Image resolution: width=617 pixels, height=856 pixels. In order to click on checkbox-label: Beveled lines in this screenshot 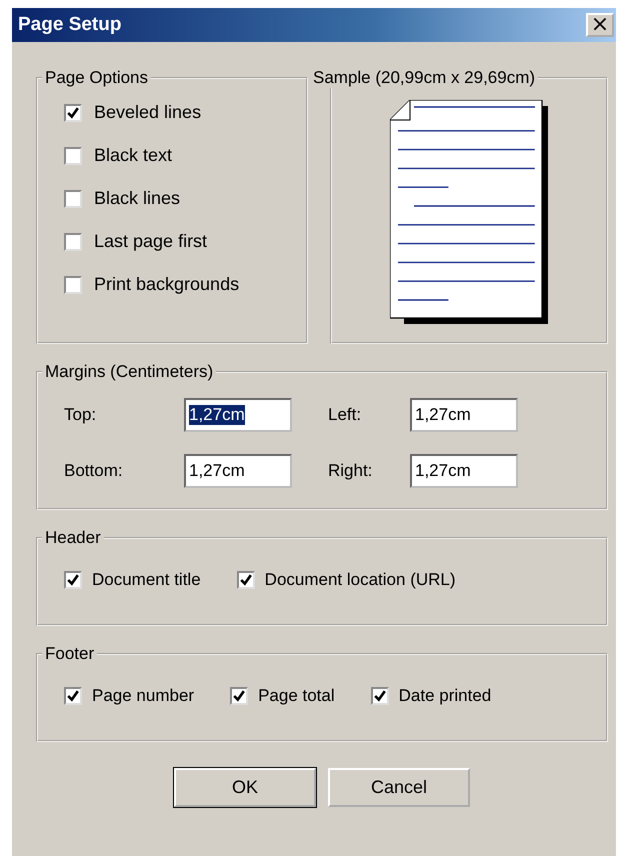, I will do `click(148, 112)`.